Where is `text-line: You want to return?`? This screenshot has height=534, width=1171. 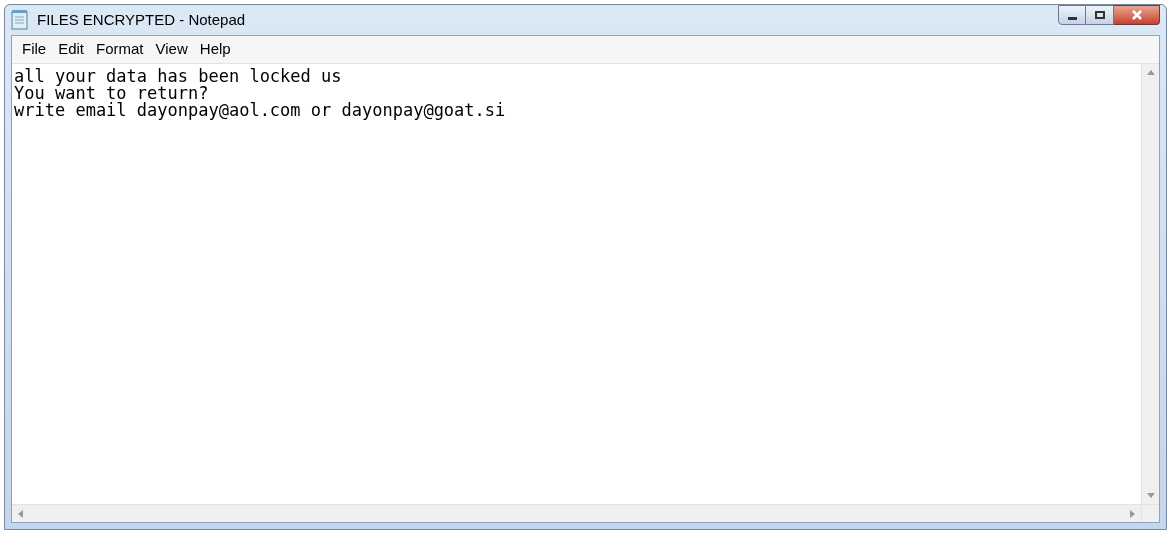
text-line: You want to return? is located at coordinates (111, 93).